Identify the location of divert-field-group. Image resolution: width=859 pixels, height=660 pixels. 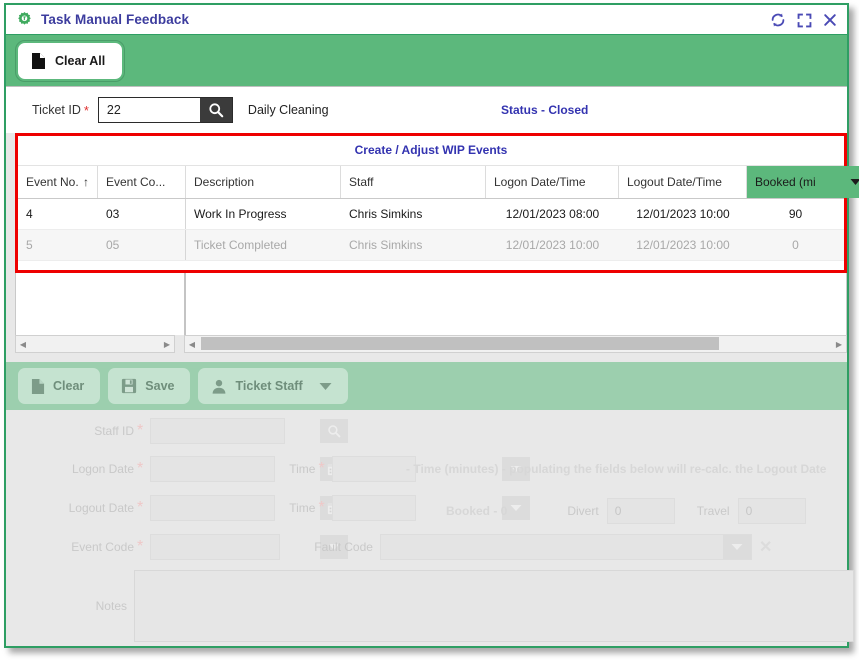
(698, 511).